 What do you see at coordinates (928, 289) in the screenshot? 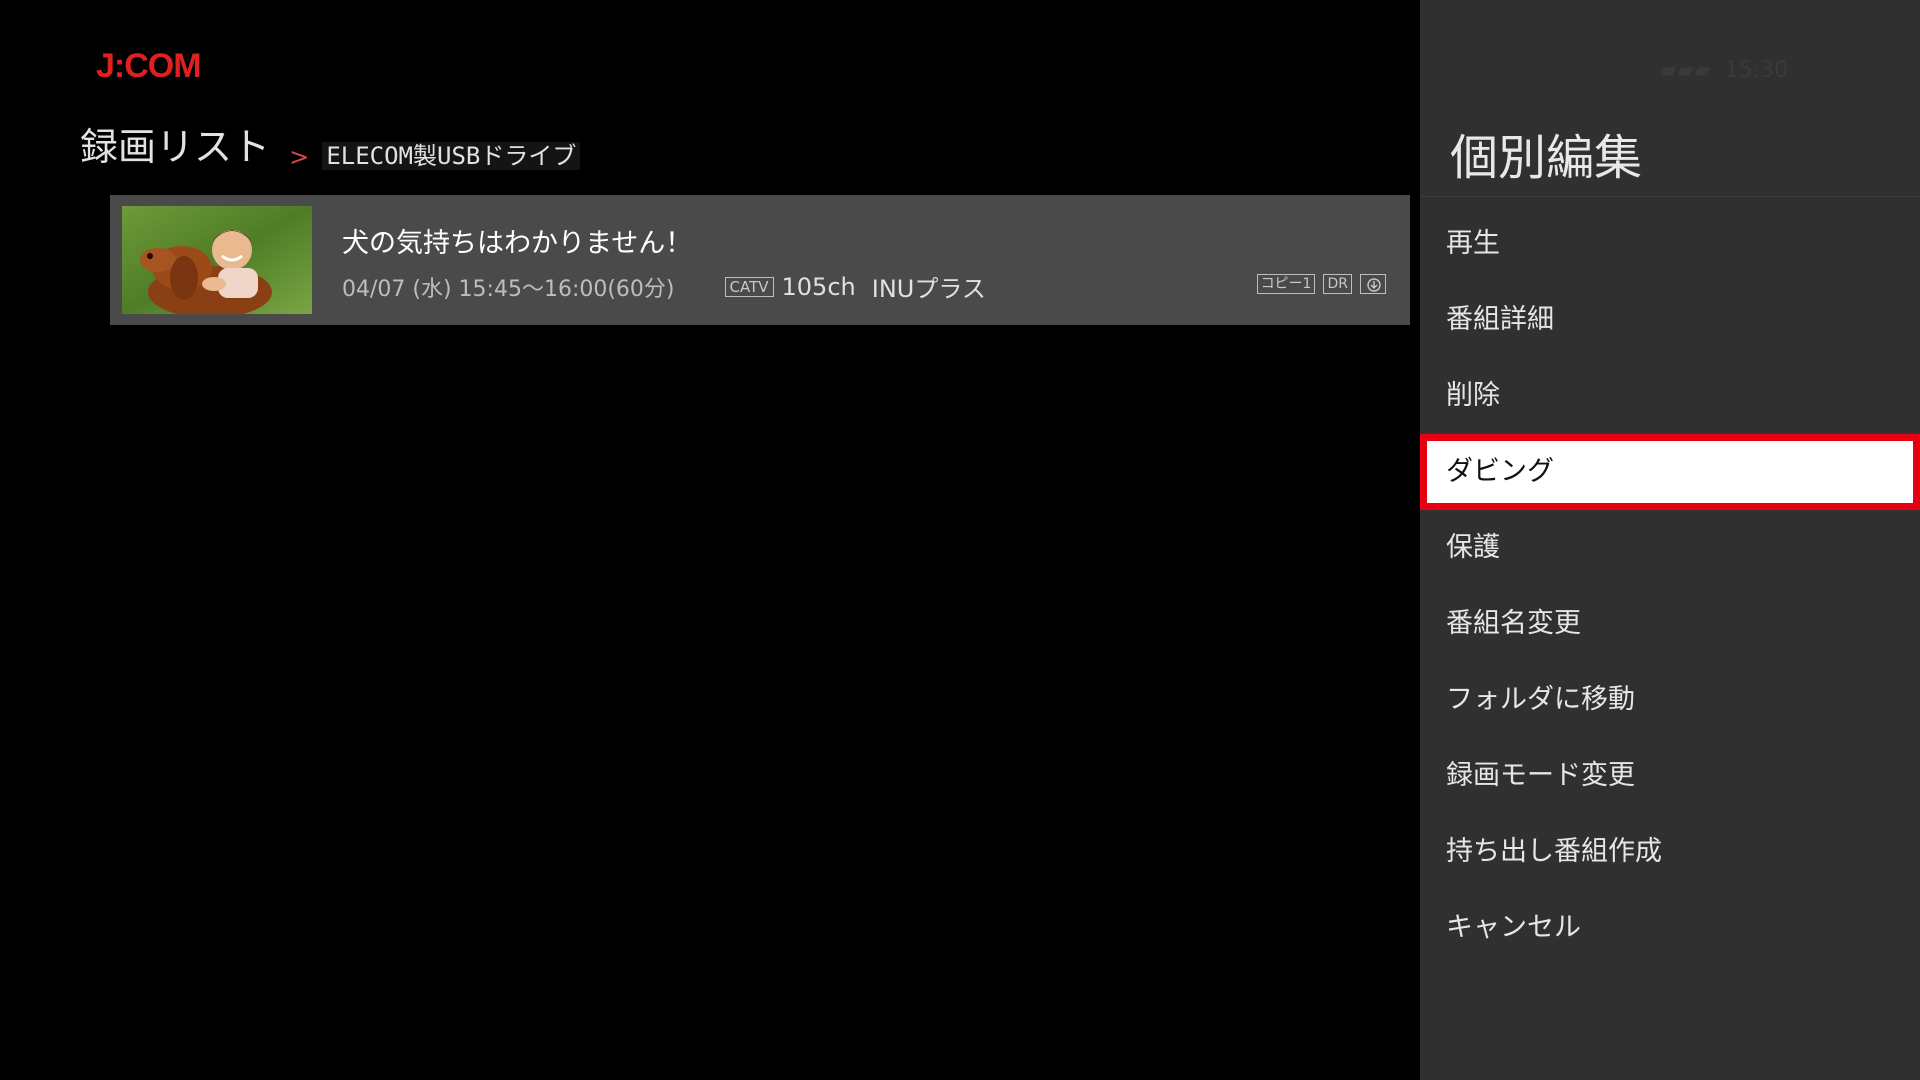
I see `service-name: INUプラス` at bounding box center [928, 289].